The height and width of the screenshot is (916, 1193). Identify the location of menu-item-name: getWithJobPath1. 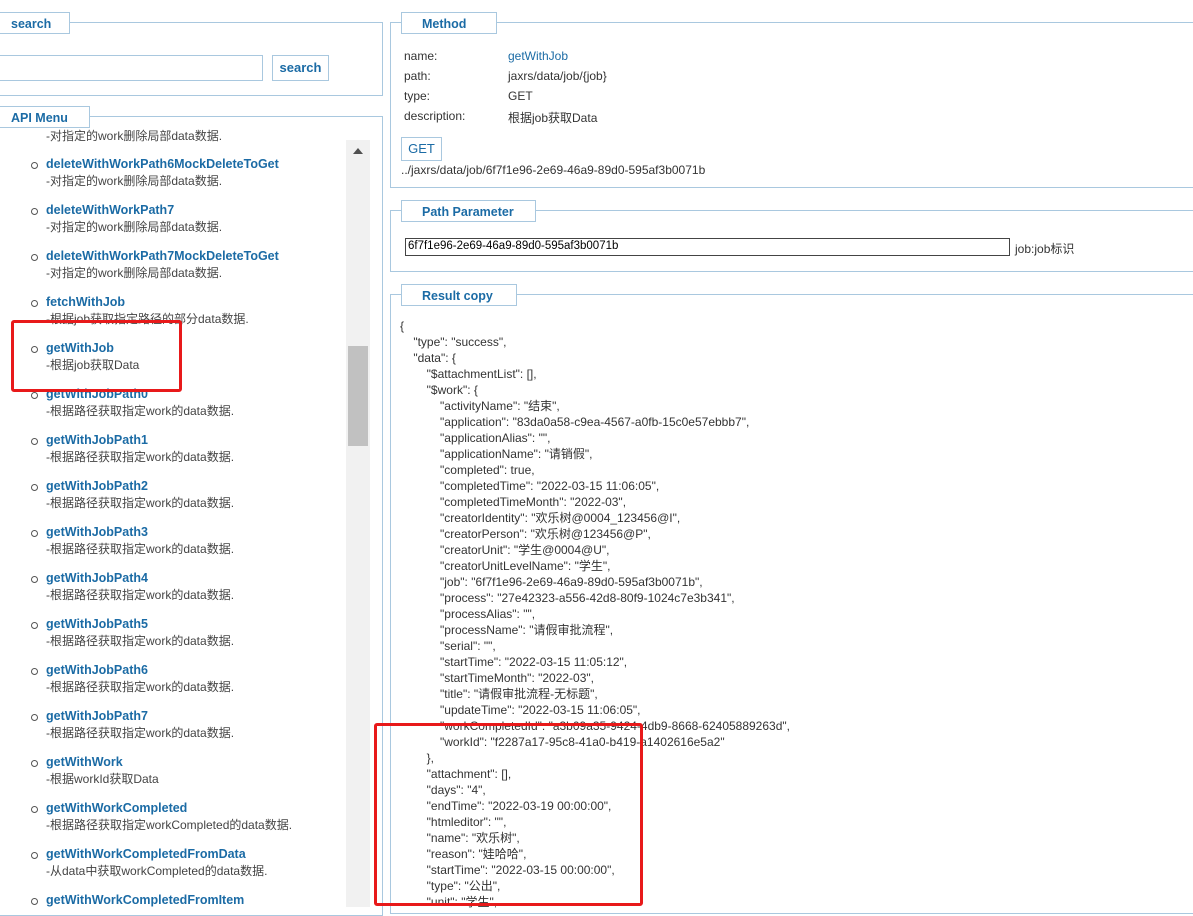
(196, 440).